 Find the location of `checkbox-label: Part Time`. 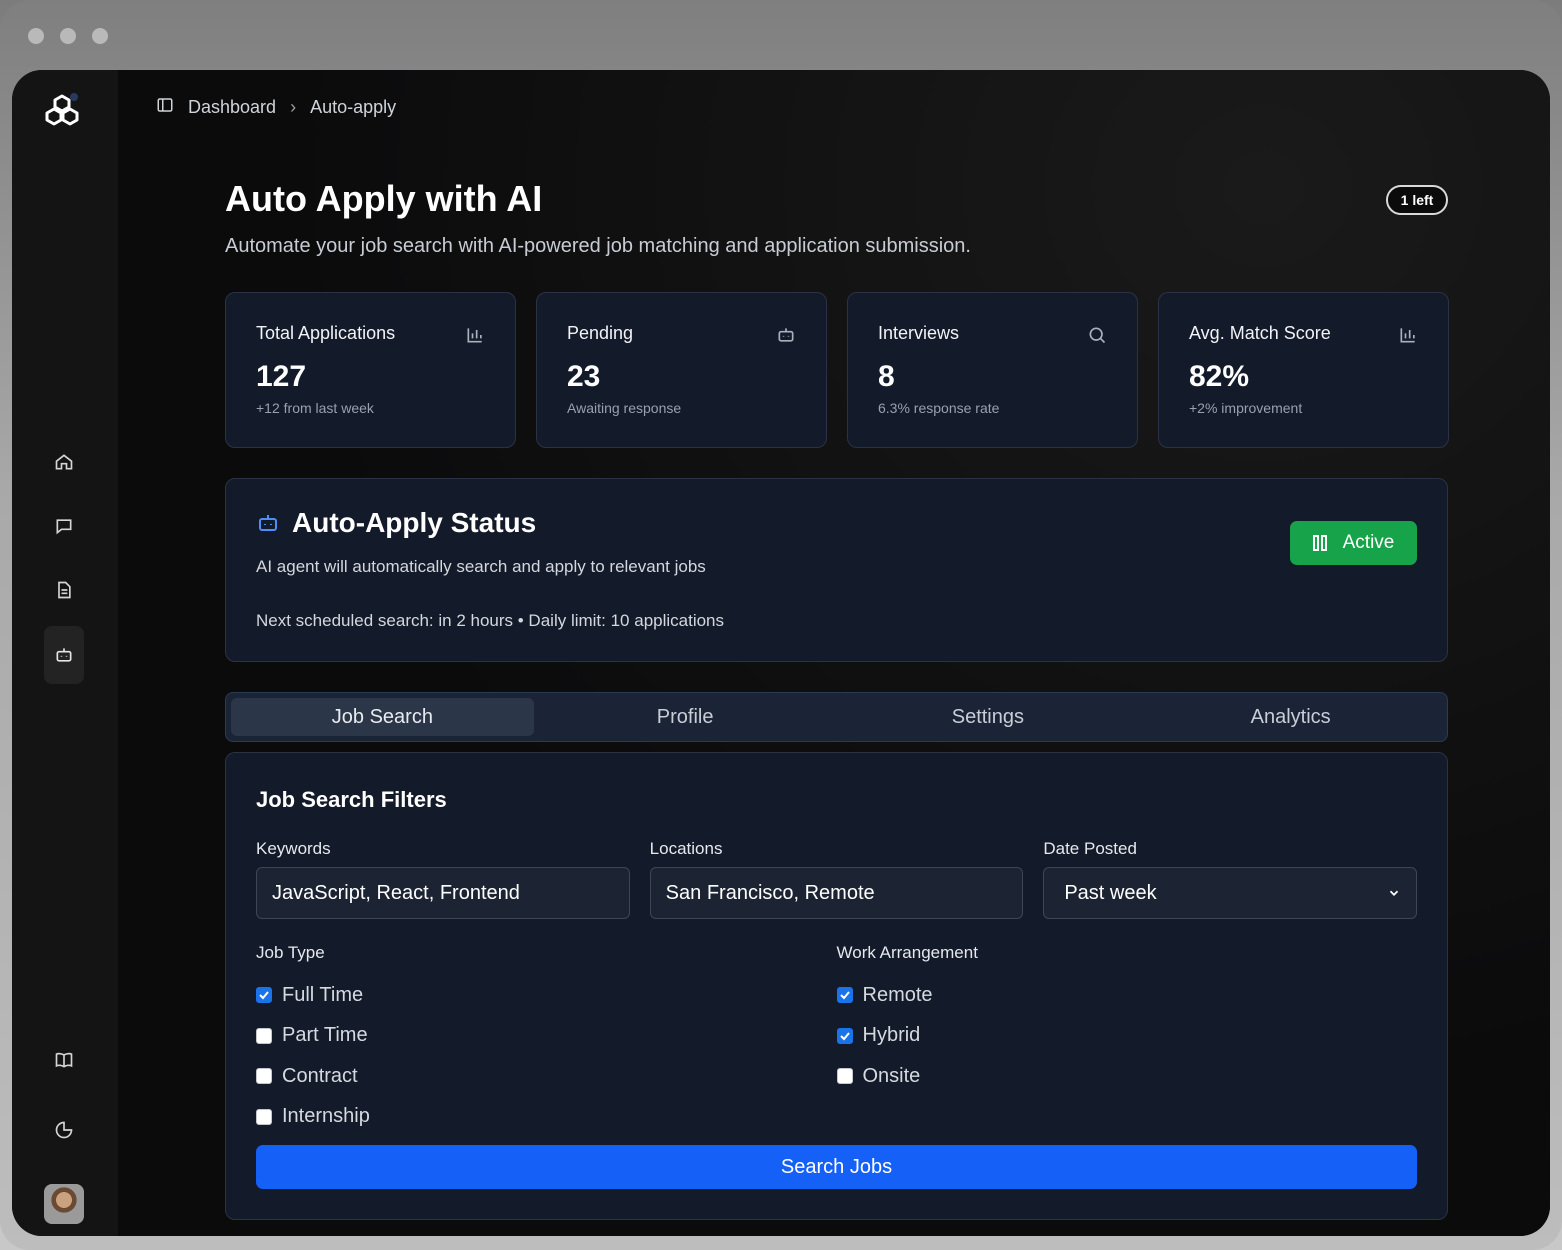

checkbox-label: Part Time is located at coordinates (325, 1035).